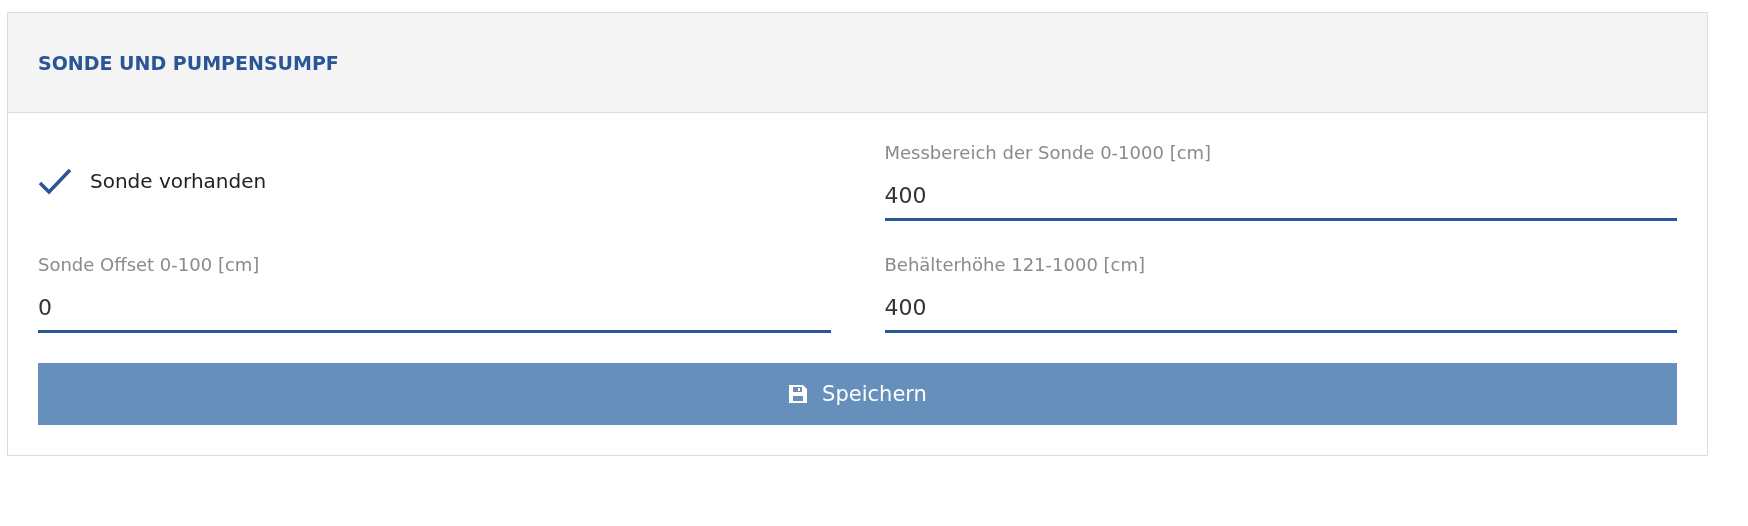  What do you see at coordinates (55, 181) in the screenshot?
I see `checkmark-icon` at bounding box center [55, 181].